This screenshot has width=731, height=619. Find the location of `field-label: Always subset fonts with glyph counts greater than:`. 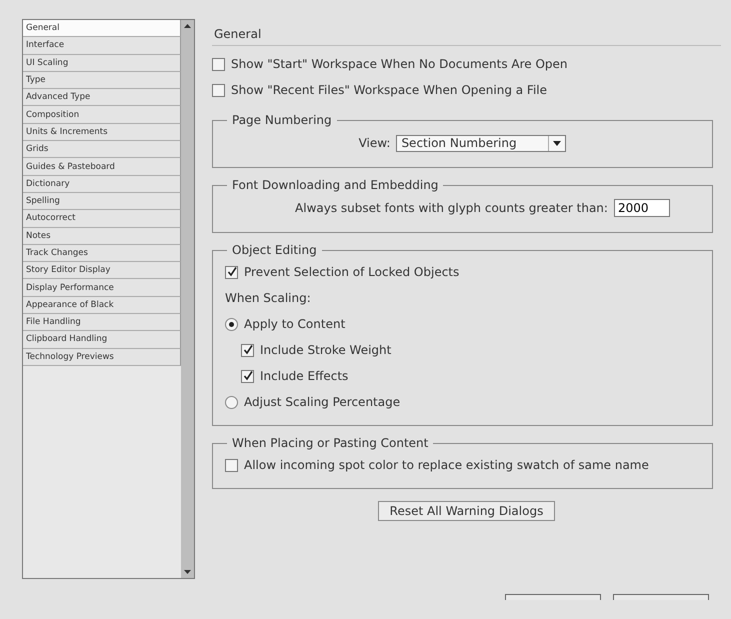

field-label: Always subset fonts with glyph counts greater than: is located at coordinates (451, 208).